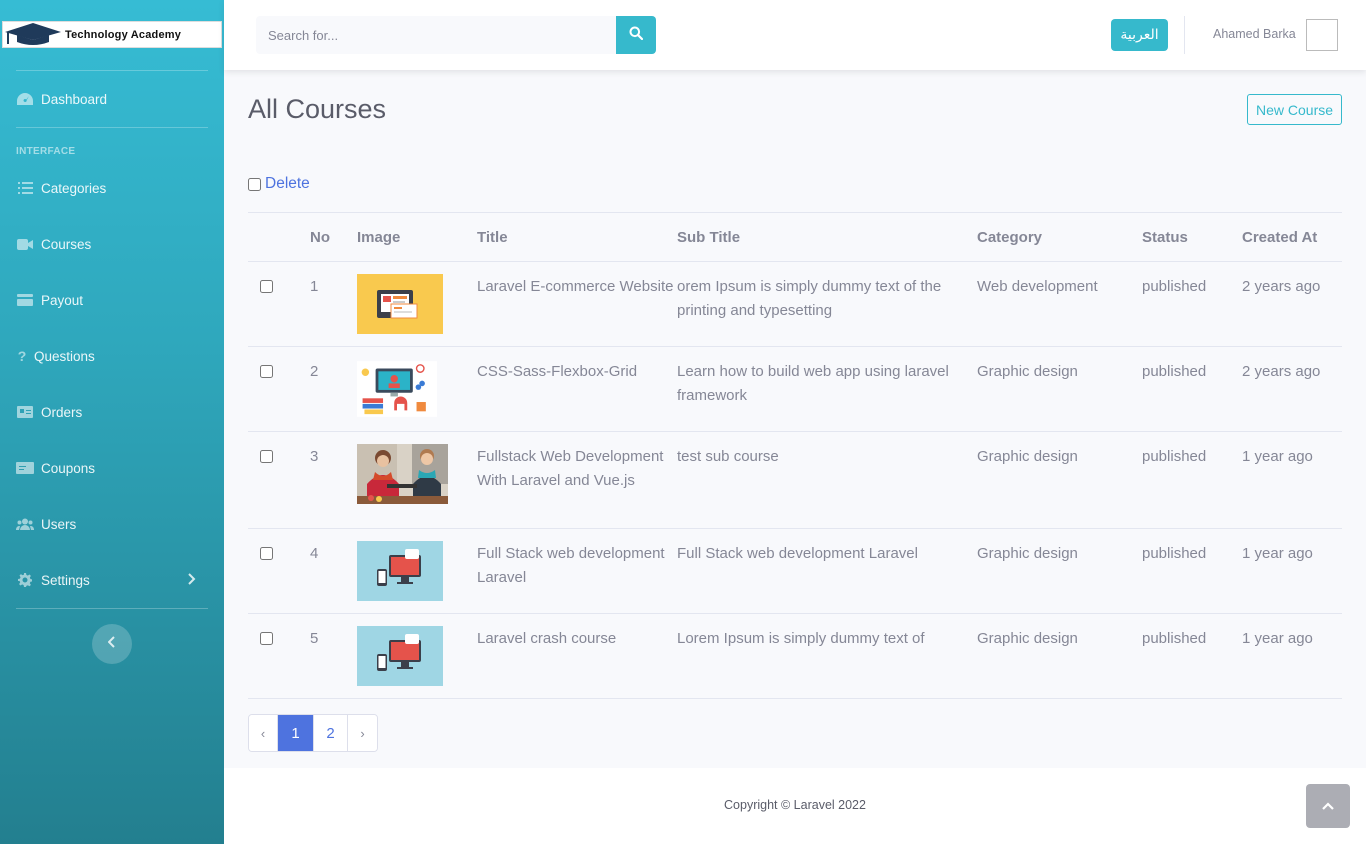 The height and width of the screenshot is (844, 1366). What do you see at coordinates (827, 656) in the screenshot?
I see `row-sub-title: Lorem Ipsum is simply dummy text of` at bounding box center [827, 656].